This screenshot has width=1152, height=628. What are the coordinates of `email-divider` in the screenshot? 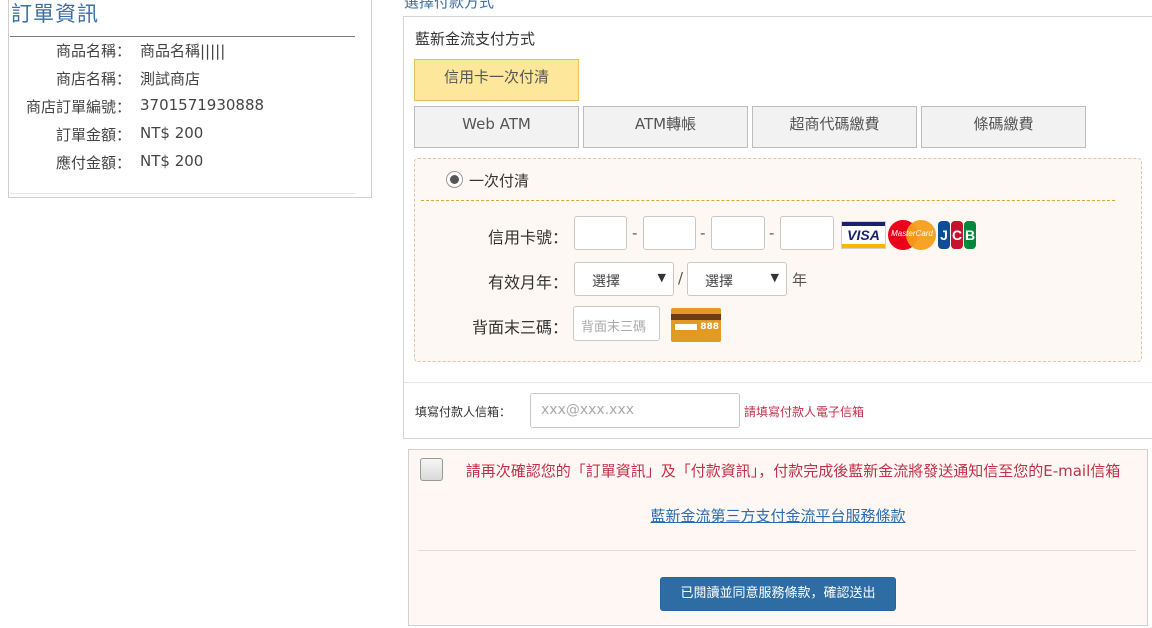 It's located at (778, 382).